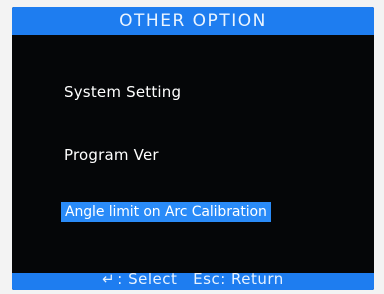 The width and height of the screenshot is (384, 294). I want to click on menu-item-program-ver: Program Ver, so click(111, 155).